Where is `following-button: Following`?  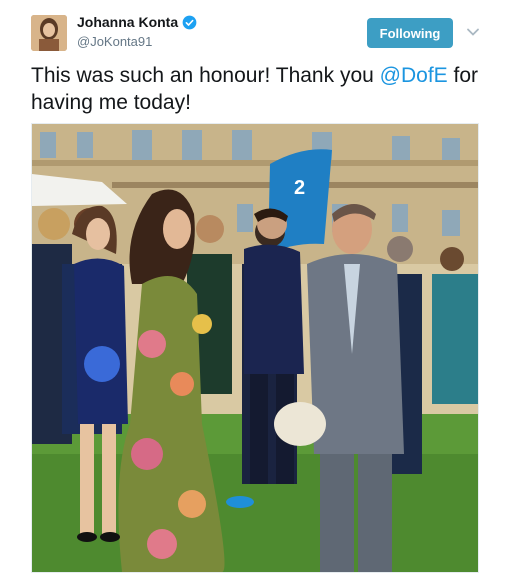
following-button: Following is located at coordinates (410, 33).